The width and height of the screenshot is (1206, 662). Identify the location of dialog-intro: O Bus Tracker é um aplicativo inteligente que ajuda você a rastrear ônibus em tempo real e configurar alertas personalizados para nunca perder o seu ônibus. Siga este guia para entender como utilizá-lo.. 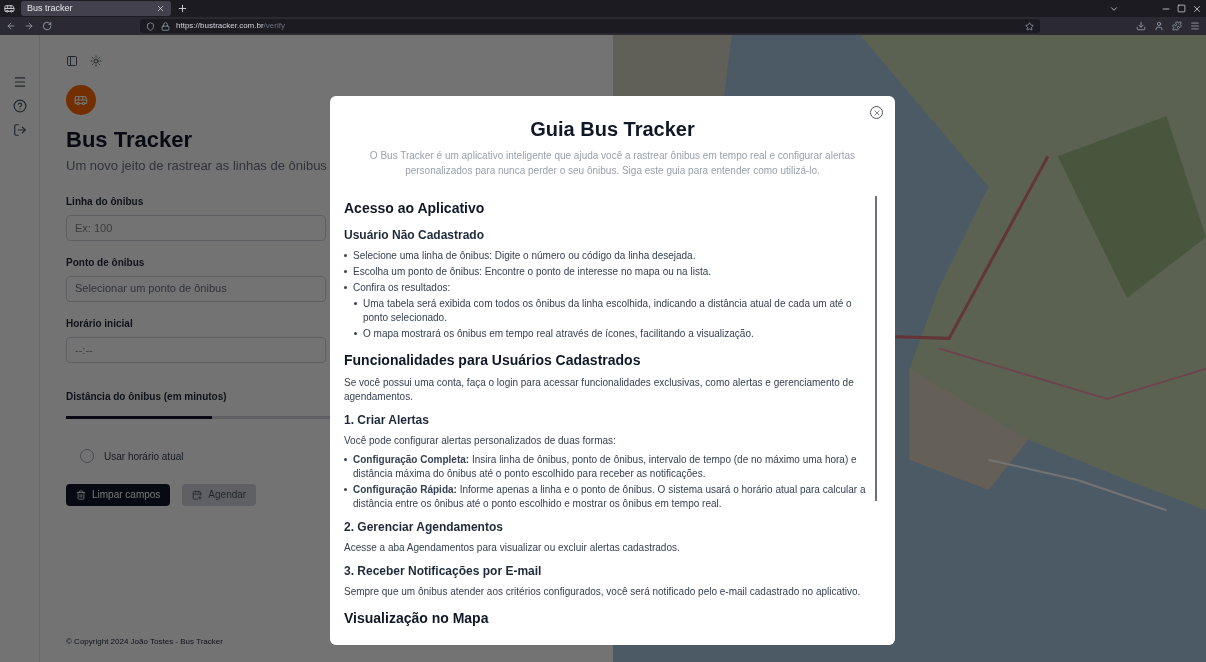
(612, 163).